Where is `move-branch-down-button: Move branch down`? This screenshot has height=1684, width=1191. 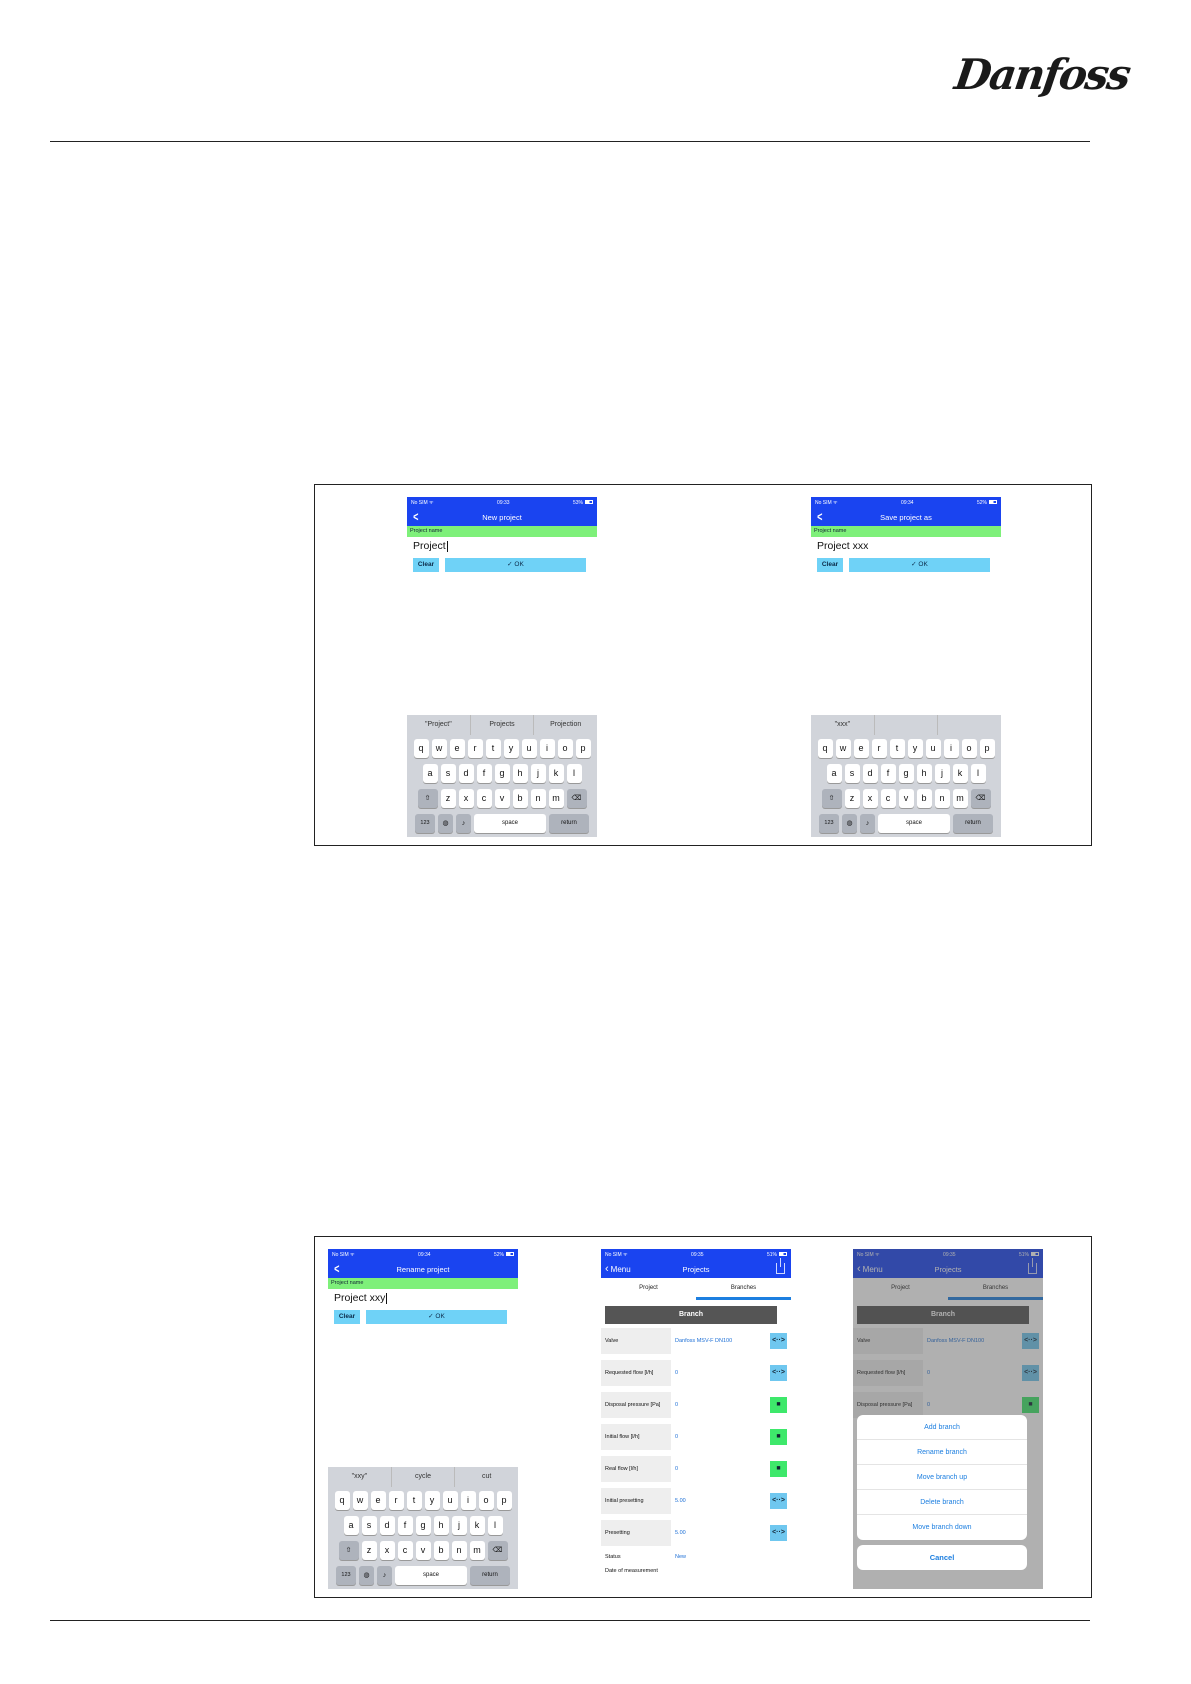
move-branch-down-button: Move branch down is located at coordinates (942, 1527).